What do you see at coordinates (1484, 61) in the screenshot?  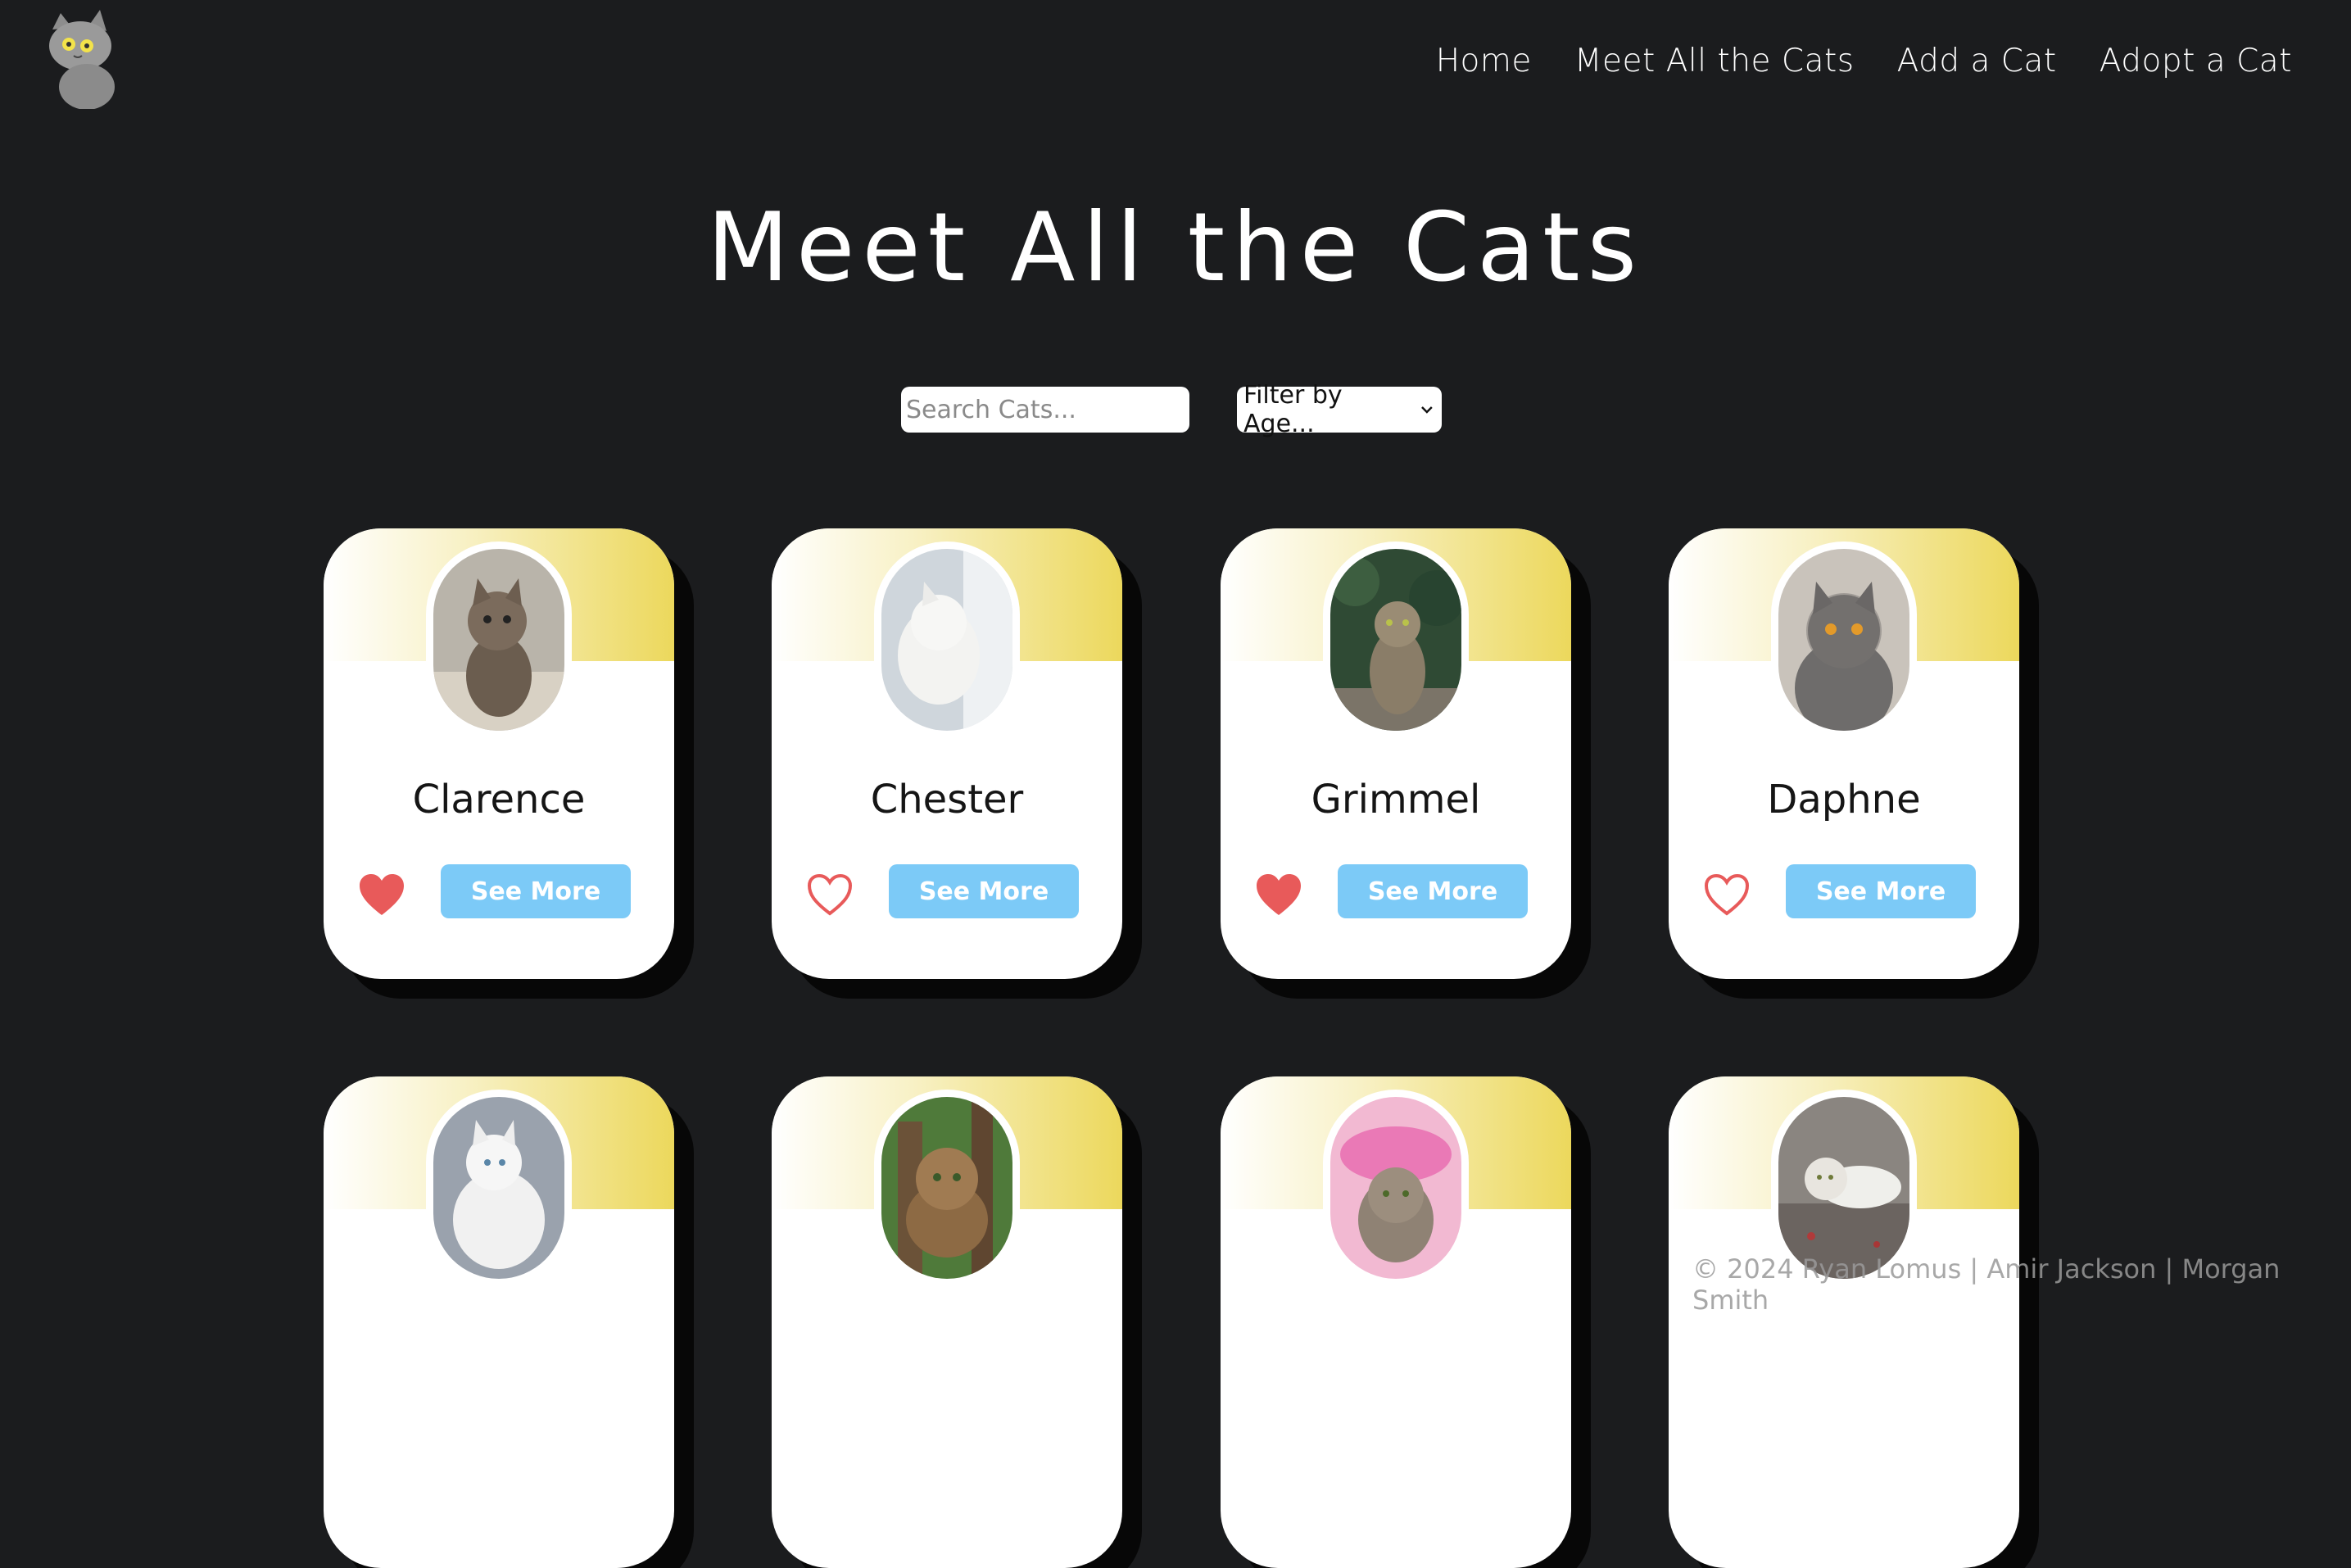 I see `nav-home: Home` at bounding box center [1484, 61].